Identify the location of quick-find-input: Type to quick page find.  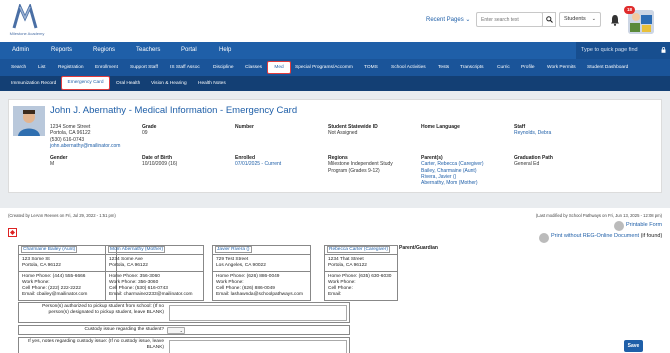
(623, 50).